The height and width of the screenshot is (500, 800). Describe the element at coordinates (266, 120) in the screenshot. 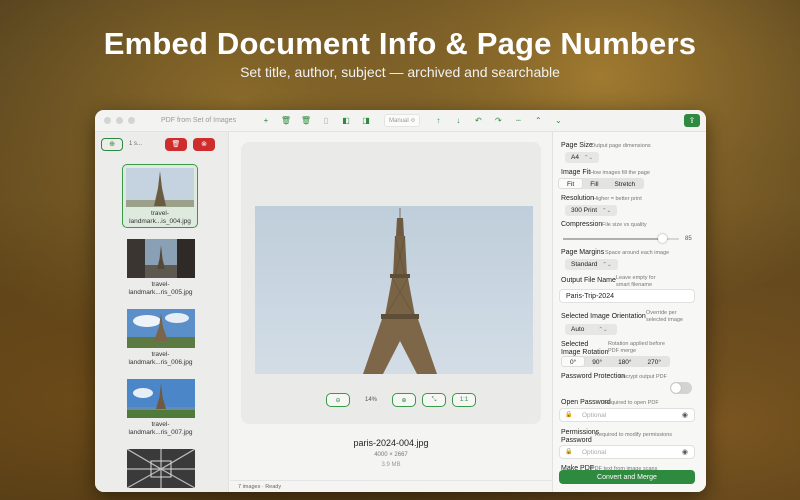

I see `plus-icon: +` at that location.